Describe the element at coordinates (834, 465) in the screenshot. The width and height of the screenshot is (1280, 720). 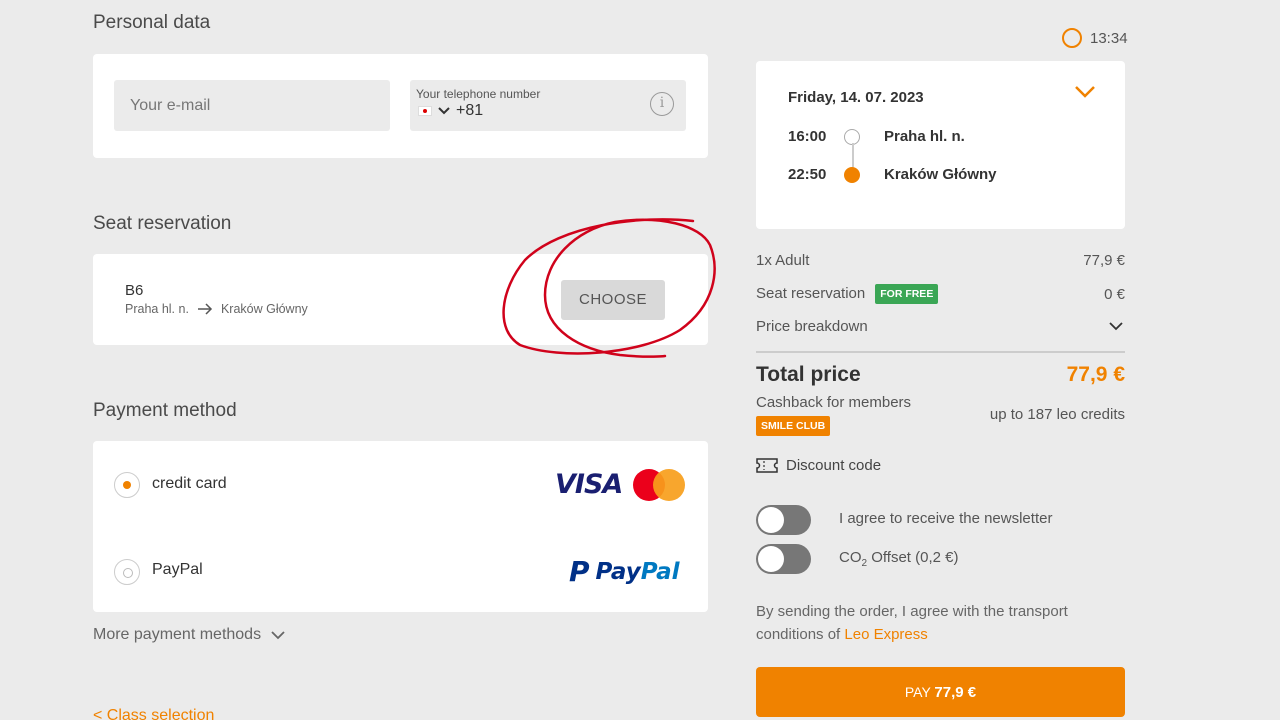
I see `discount-code-label: Discount code` at that location.